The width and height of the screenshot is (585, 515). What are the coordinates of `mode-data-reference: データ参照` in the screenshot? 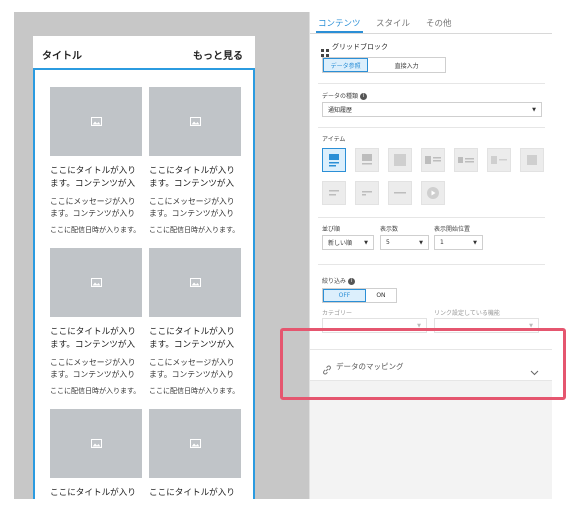 It's located at (346, 65).